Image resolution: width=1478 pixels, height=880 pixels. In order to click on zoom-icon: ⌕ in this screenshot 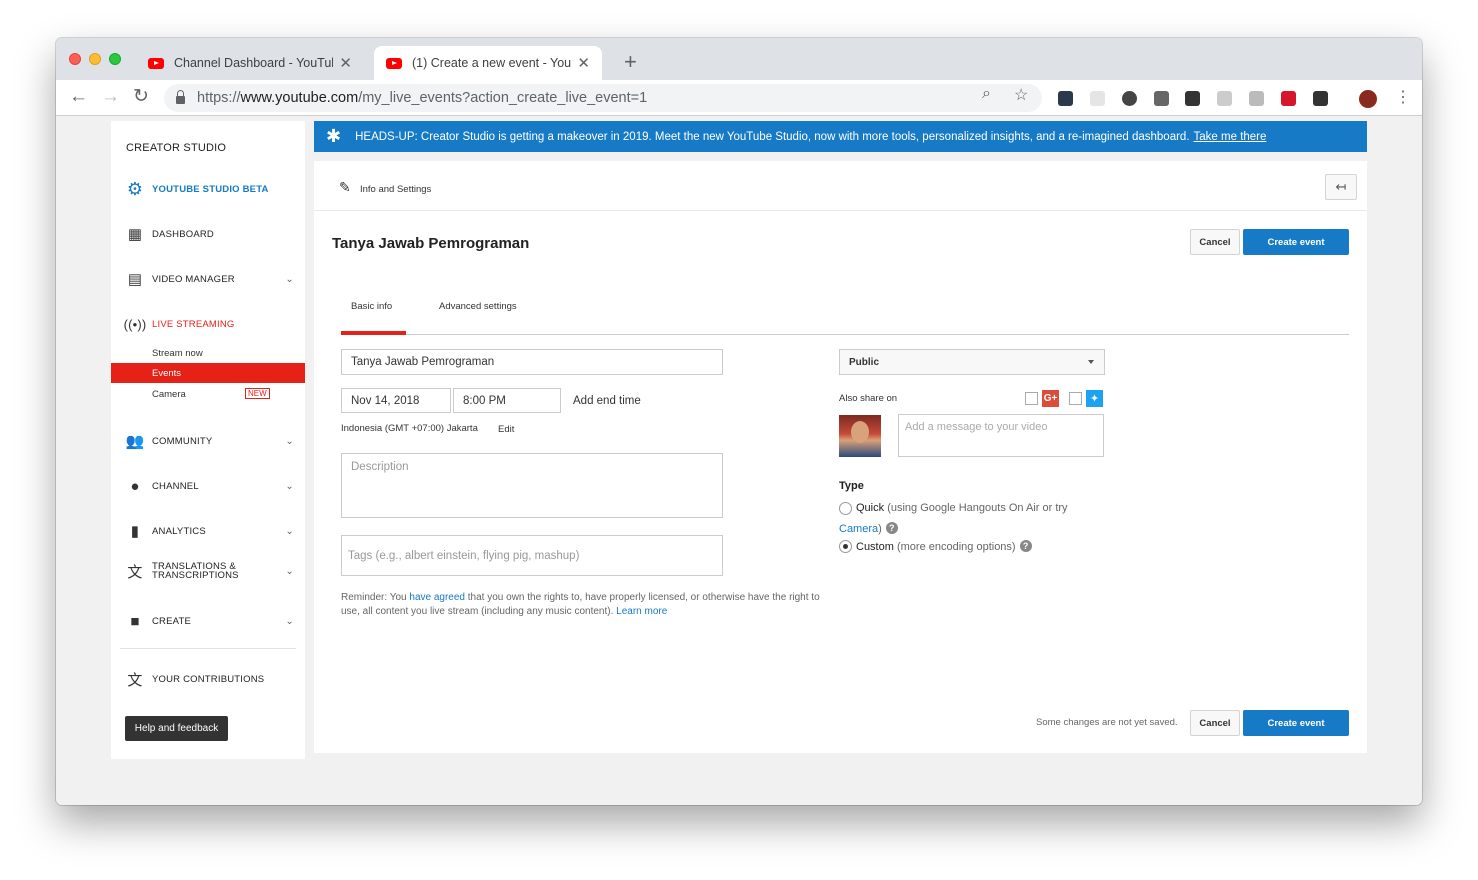, I will do `click(986, 94)`.